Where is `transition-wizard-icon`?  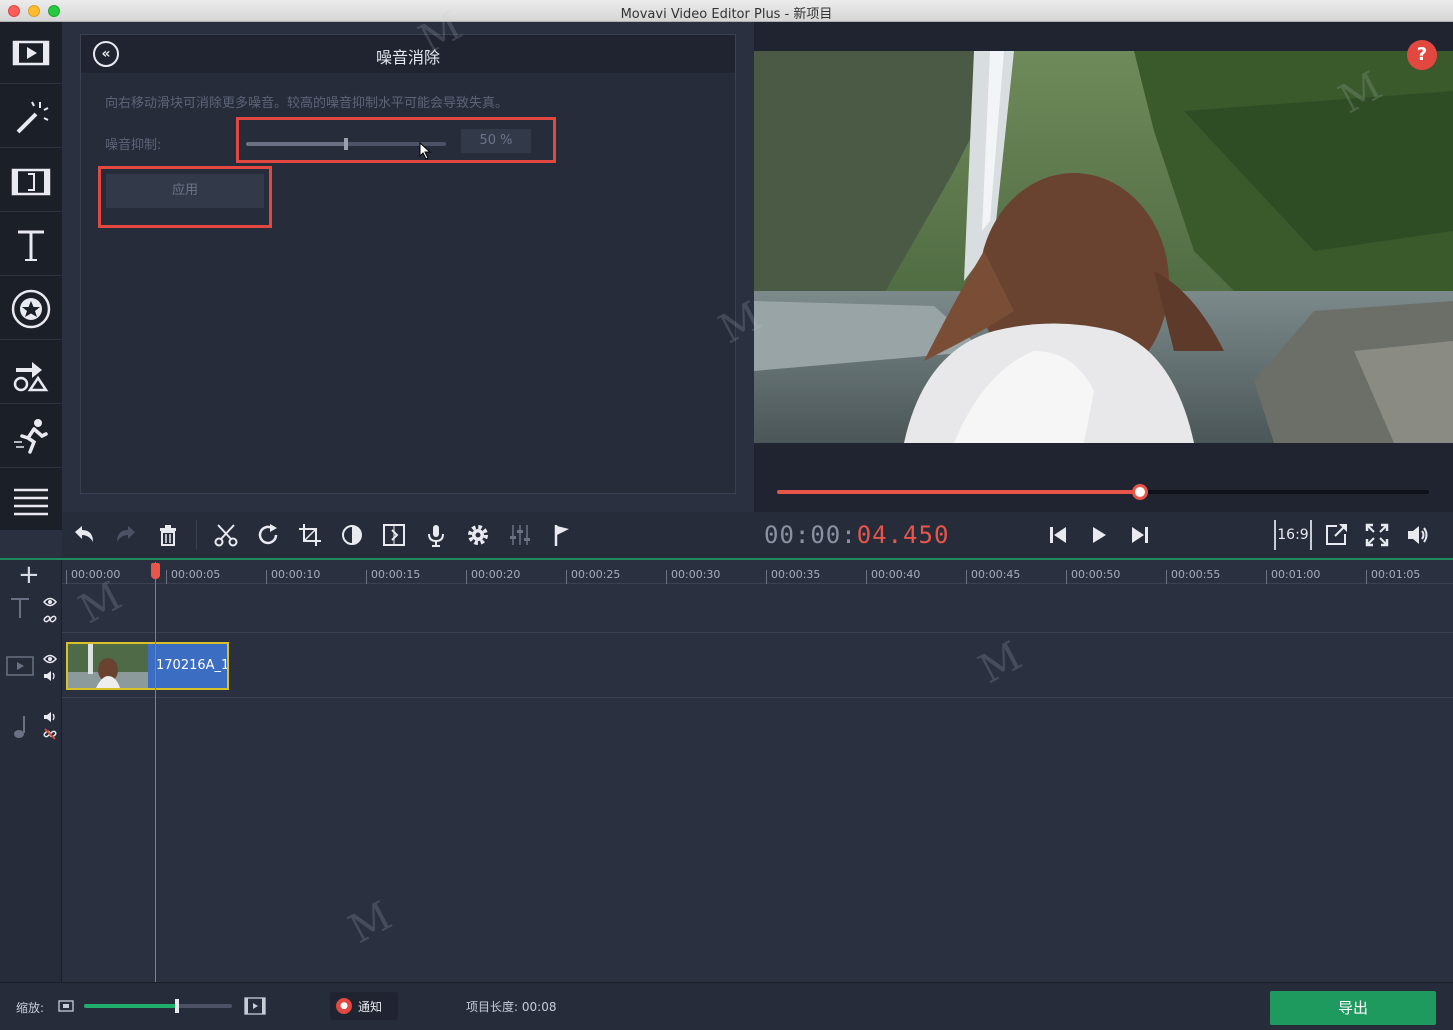
transition-wizard-icon is located at coordinates (394, 535).